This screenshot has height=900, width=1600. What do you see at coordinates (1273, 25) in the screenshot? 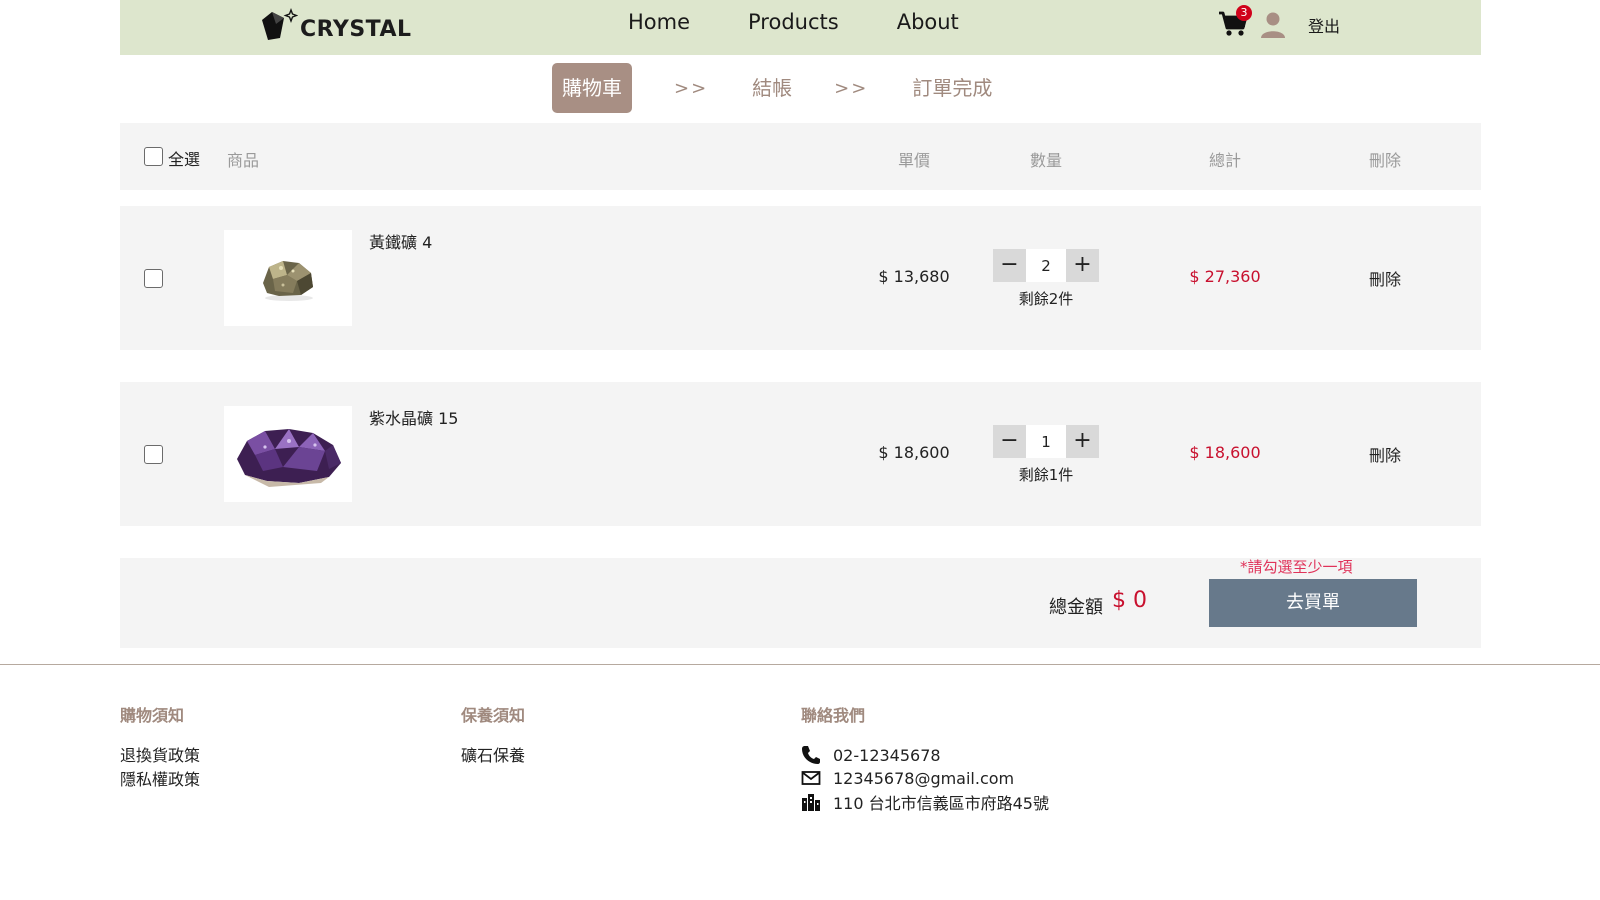
I see `user-icon` at bounding box center [1273, 25].